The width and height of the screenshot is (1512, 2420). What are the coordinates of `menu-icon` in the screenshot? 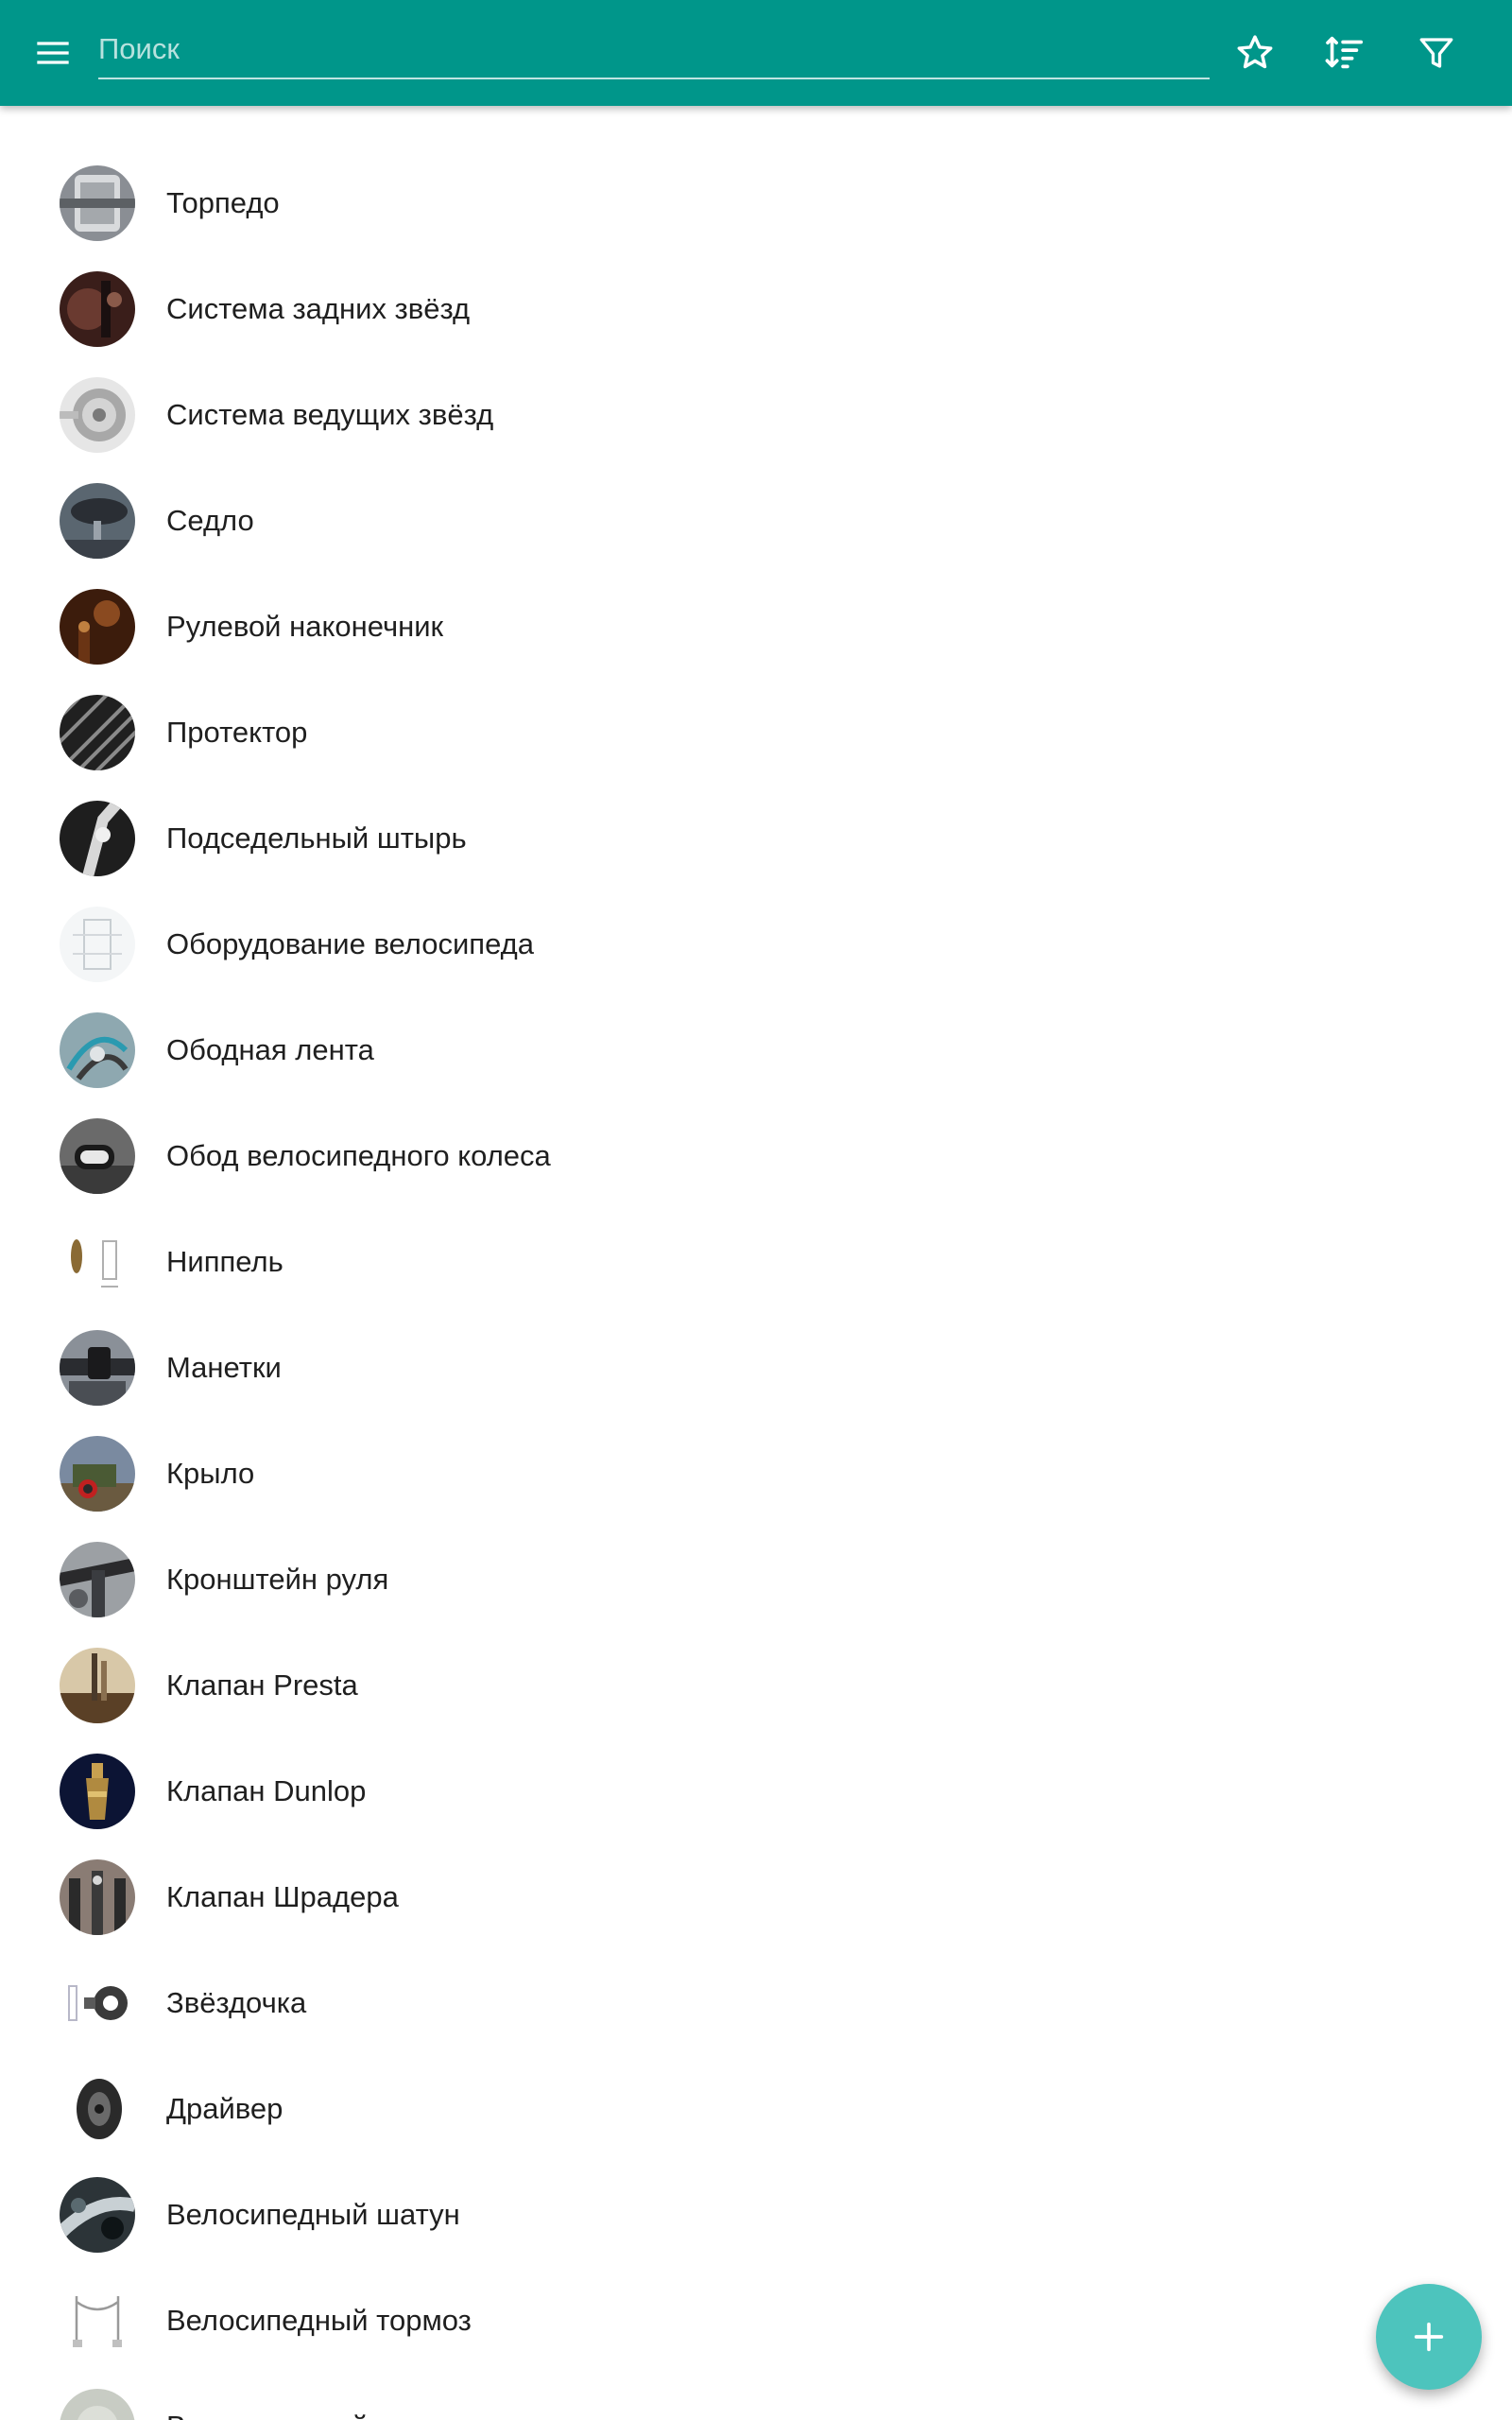 It's located at (53, 53).